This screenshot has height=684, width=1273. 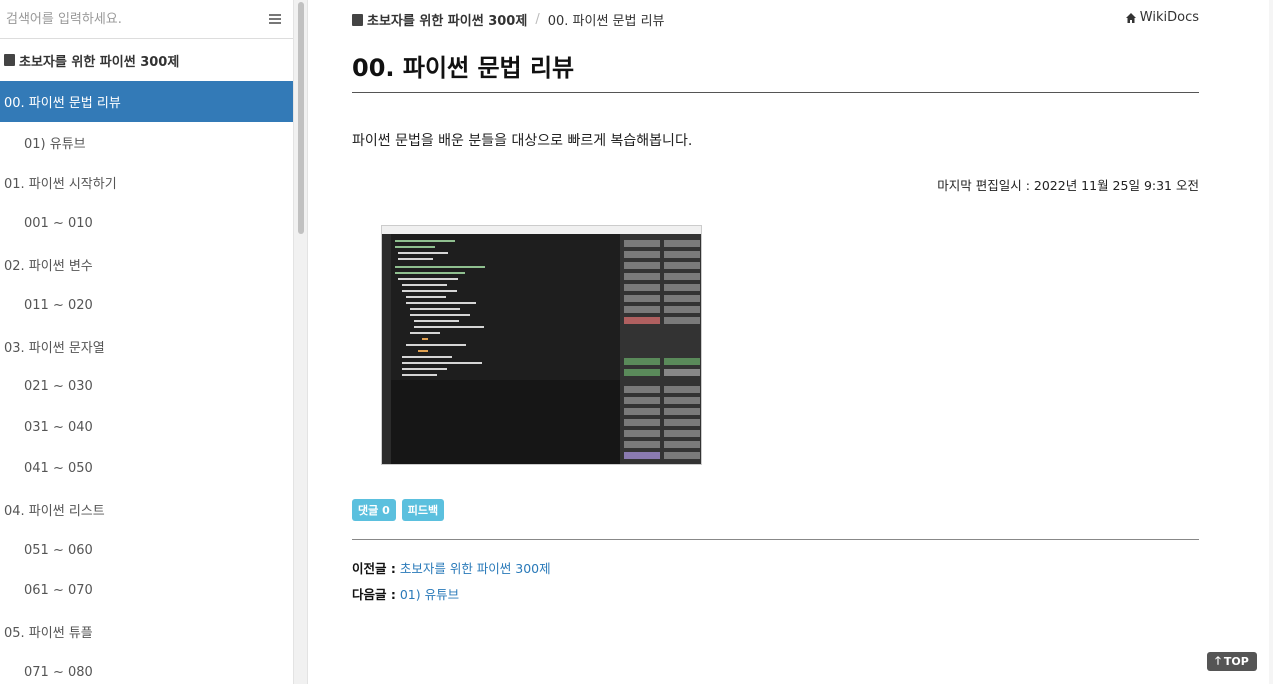 I want to click on last-edited: 마지막 편집일시 : 2022년 11월 25일 9:31 오전, so click(x=1068, y=185).